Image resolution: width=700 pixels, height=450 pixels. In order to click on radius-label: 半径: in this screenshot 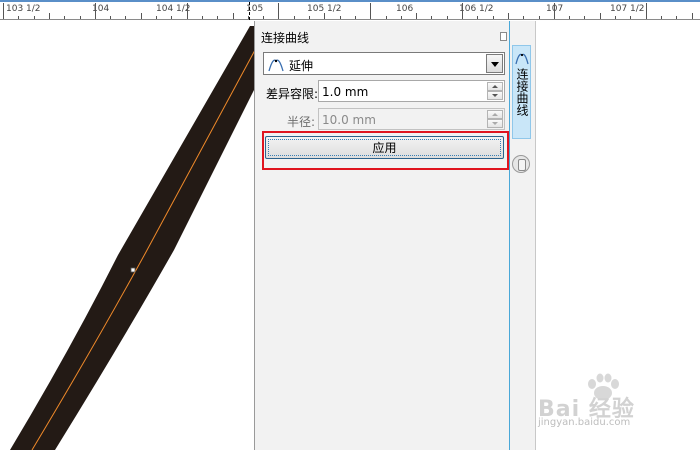, I will do `click(300, 122)`.